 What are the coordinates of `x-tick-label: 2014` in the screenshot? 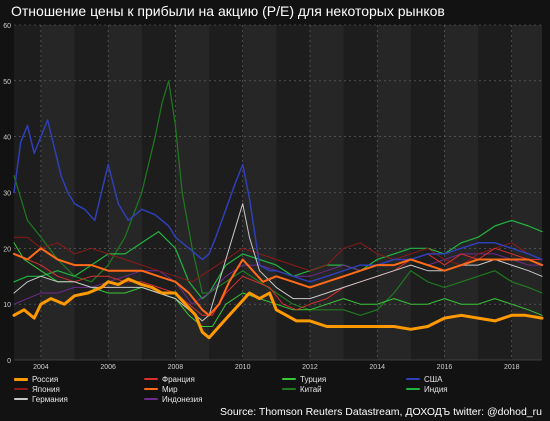 It's located at (377, 367).